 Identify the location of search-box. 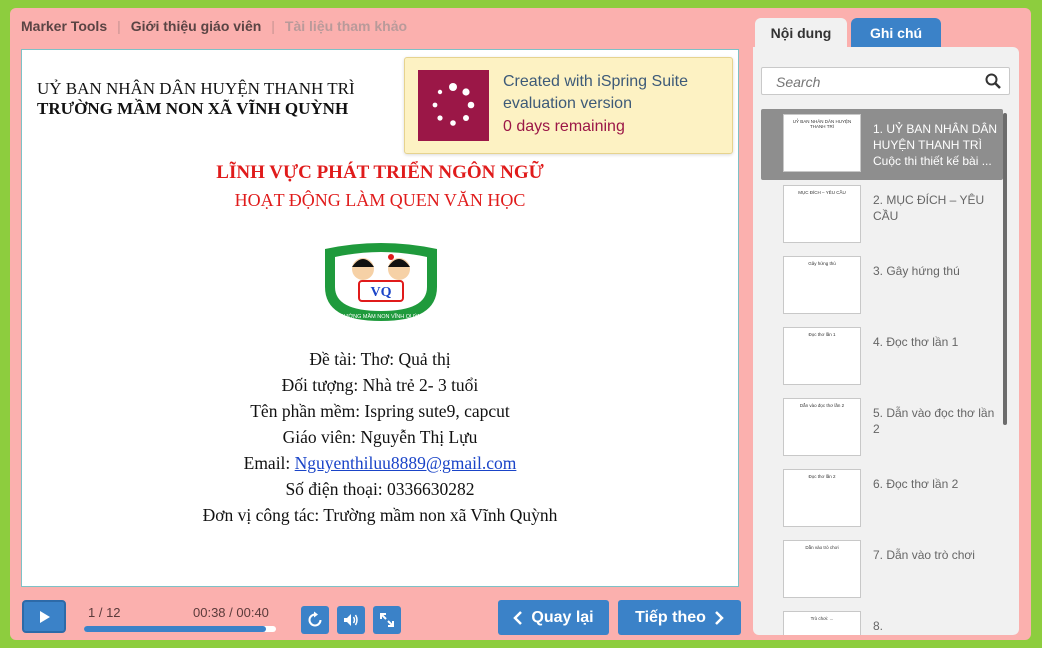
(885, 81).